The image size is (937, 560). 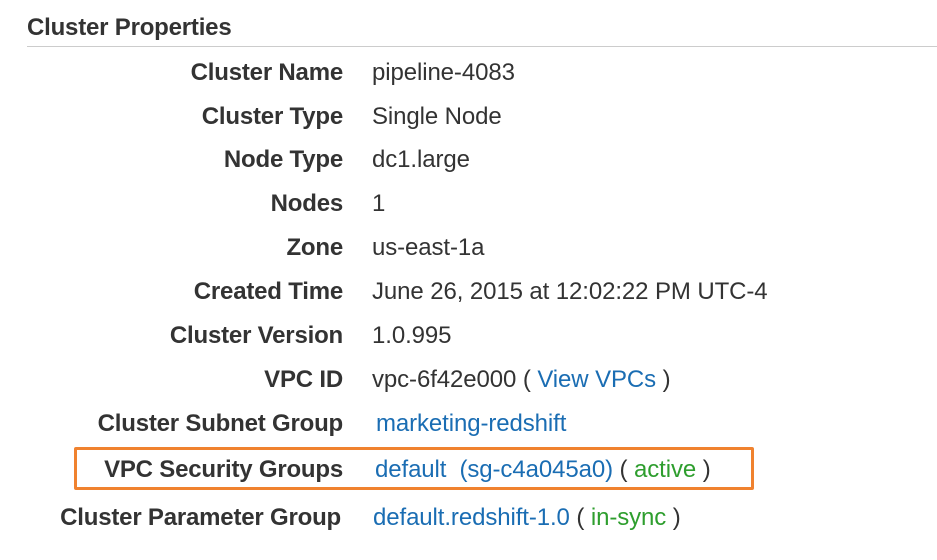 I want to click on vpc-id-value: vpc-6f42e000, so click(x=444, y=379).